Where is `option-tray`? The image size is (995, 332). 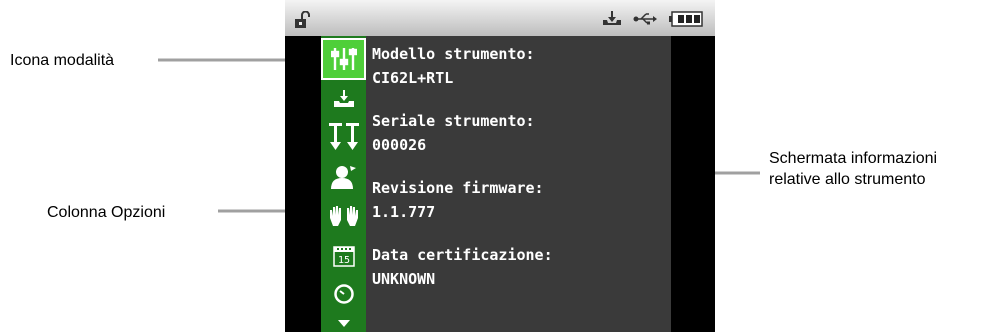 option-tray is located at coordinates (343, 99).